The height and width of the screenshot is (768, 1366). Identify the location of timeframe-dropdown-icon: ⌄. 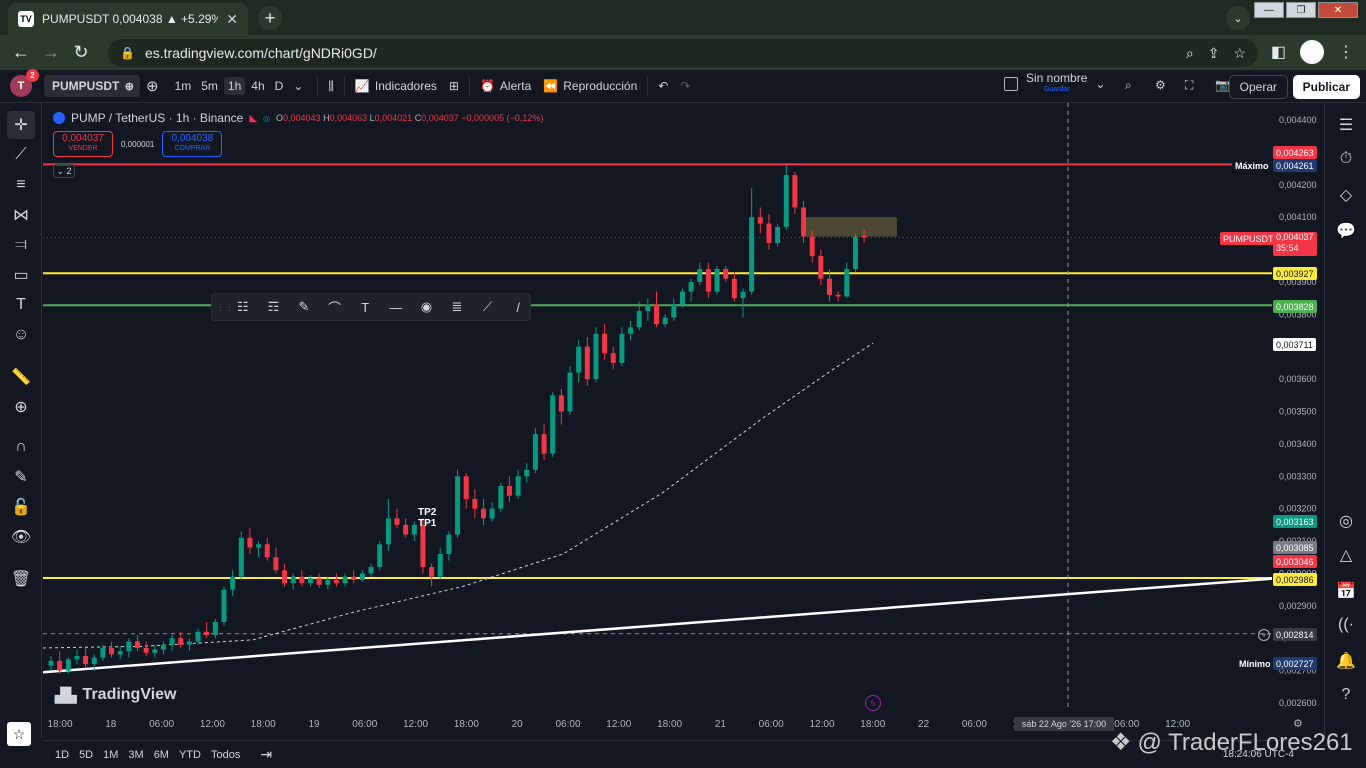
(298, 86).